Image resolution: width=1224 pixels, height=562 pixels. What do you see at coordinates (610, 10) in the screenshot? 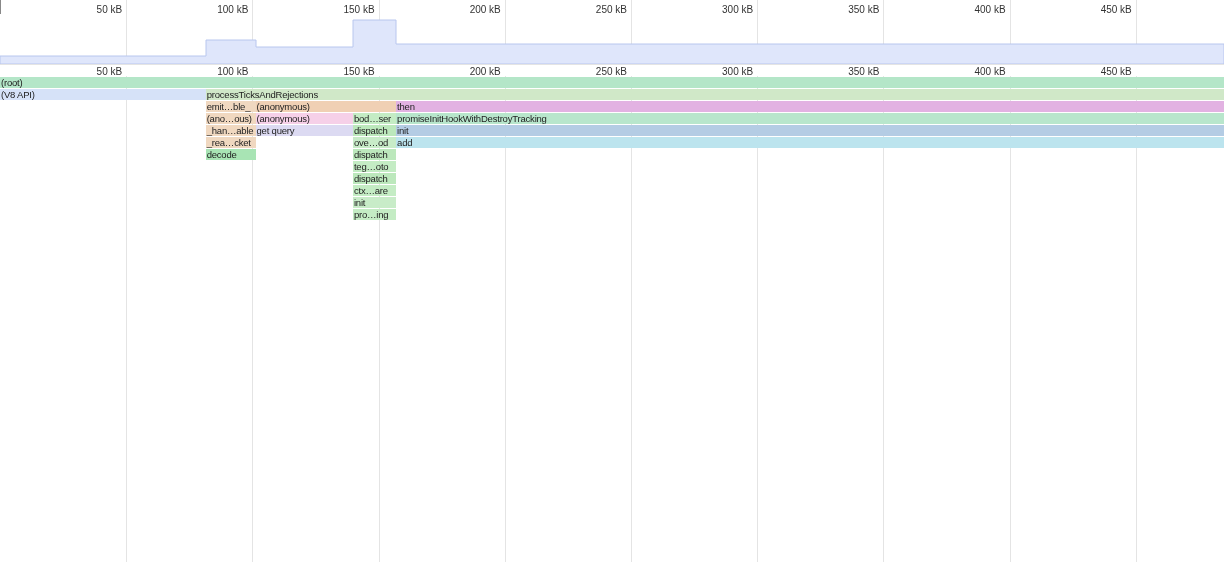
I see `overview-tick-label: 250 kB` at bounding box center [610, 10].